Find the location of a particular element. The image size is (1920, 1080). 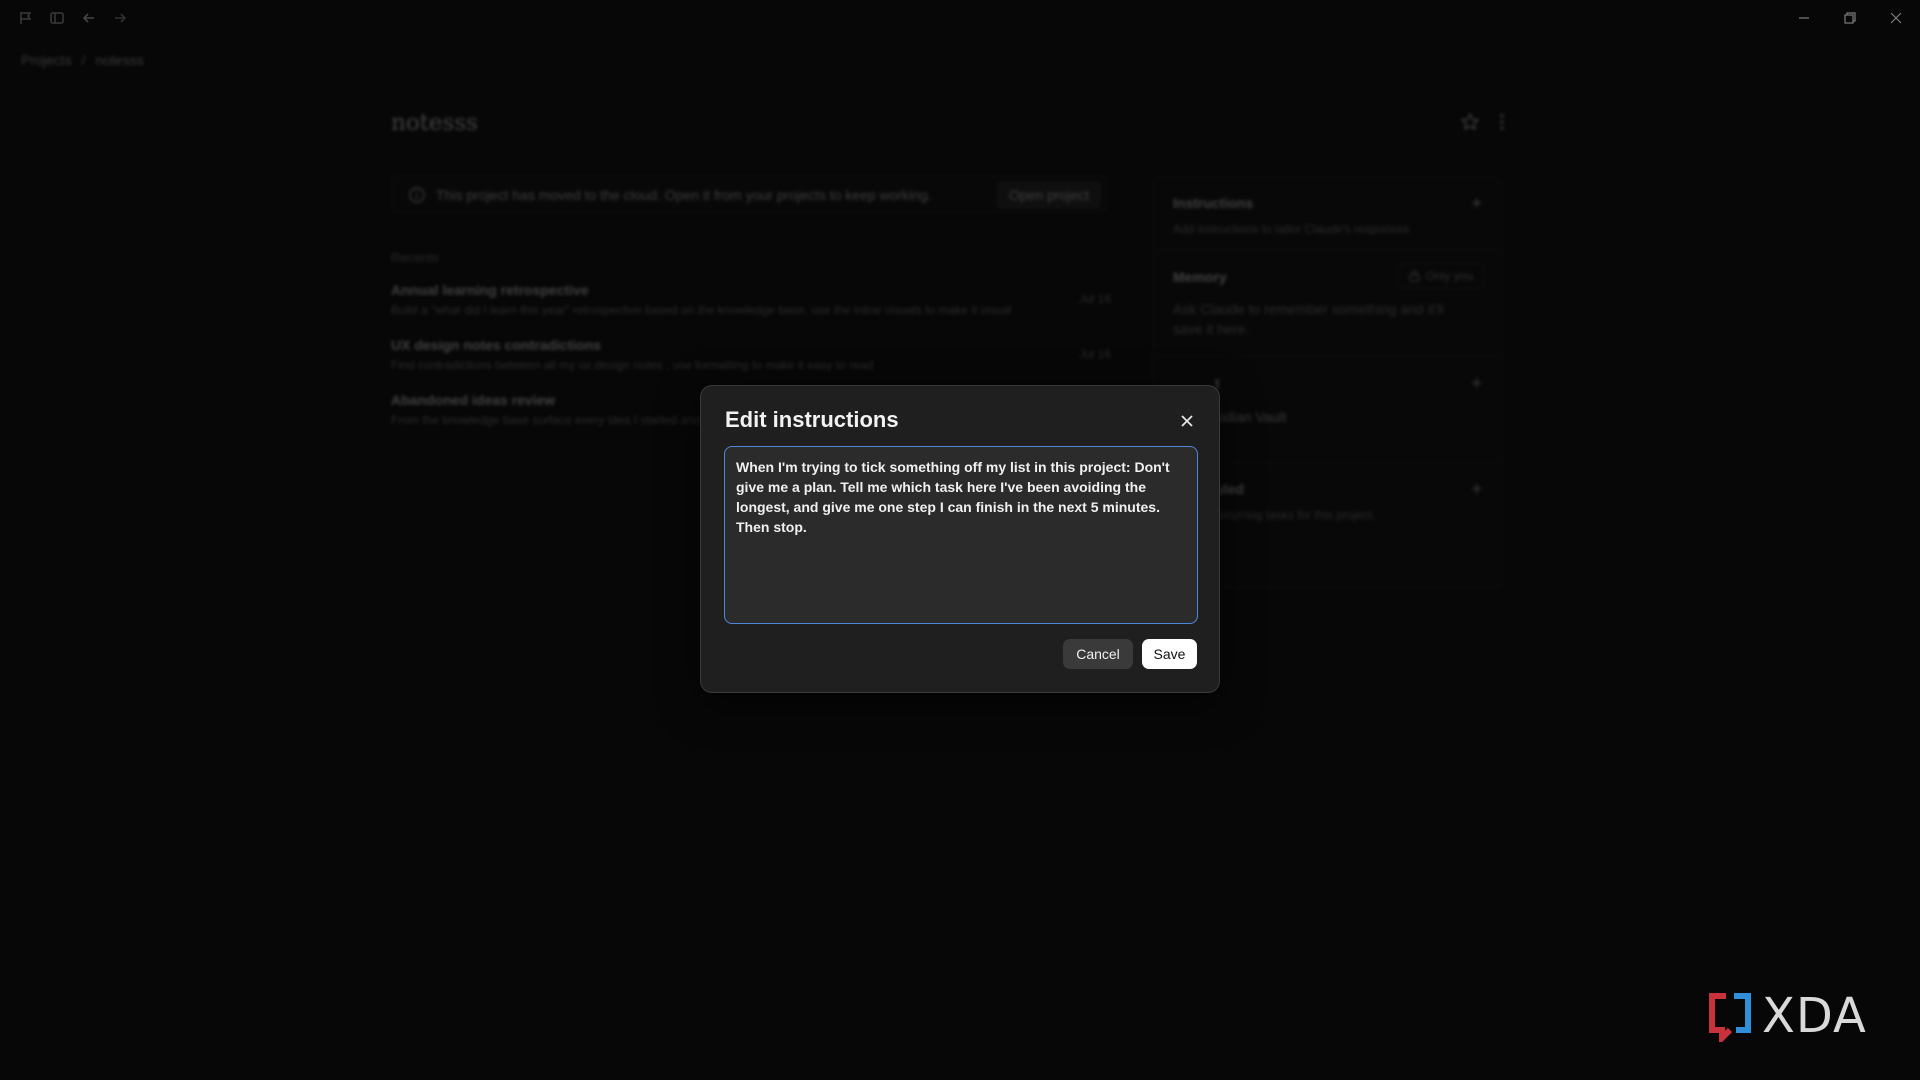

instructions-textarea is located at coordinates (961, 535).